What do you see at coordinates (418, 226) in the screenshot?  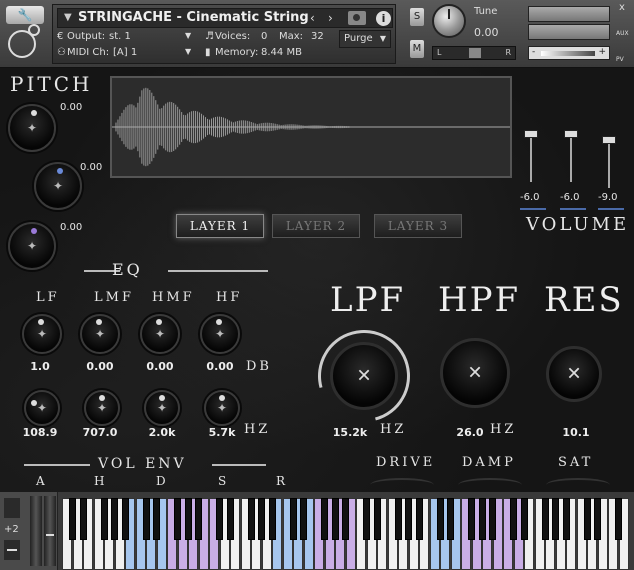 I see `tab-layer-3: LAYER 3` at bounding box center [418, 226].